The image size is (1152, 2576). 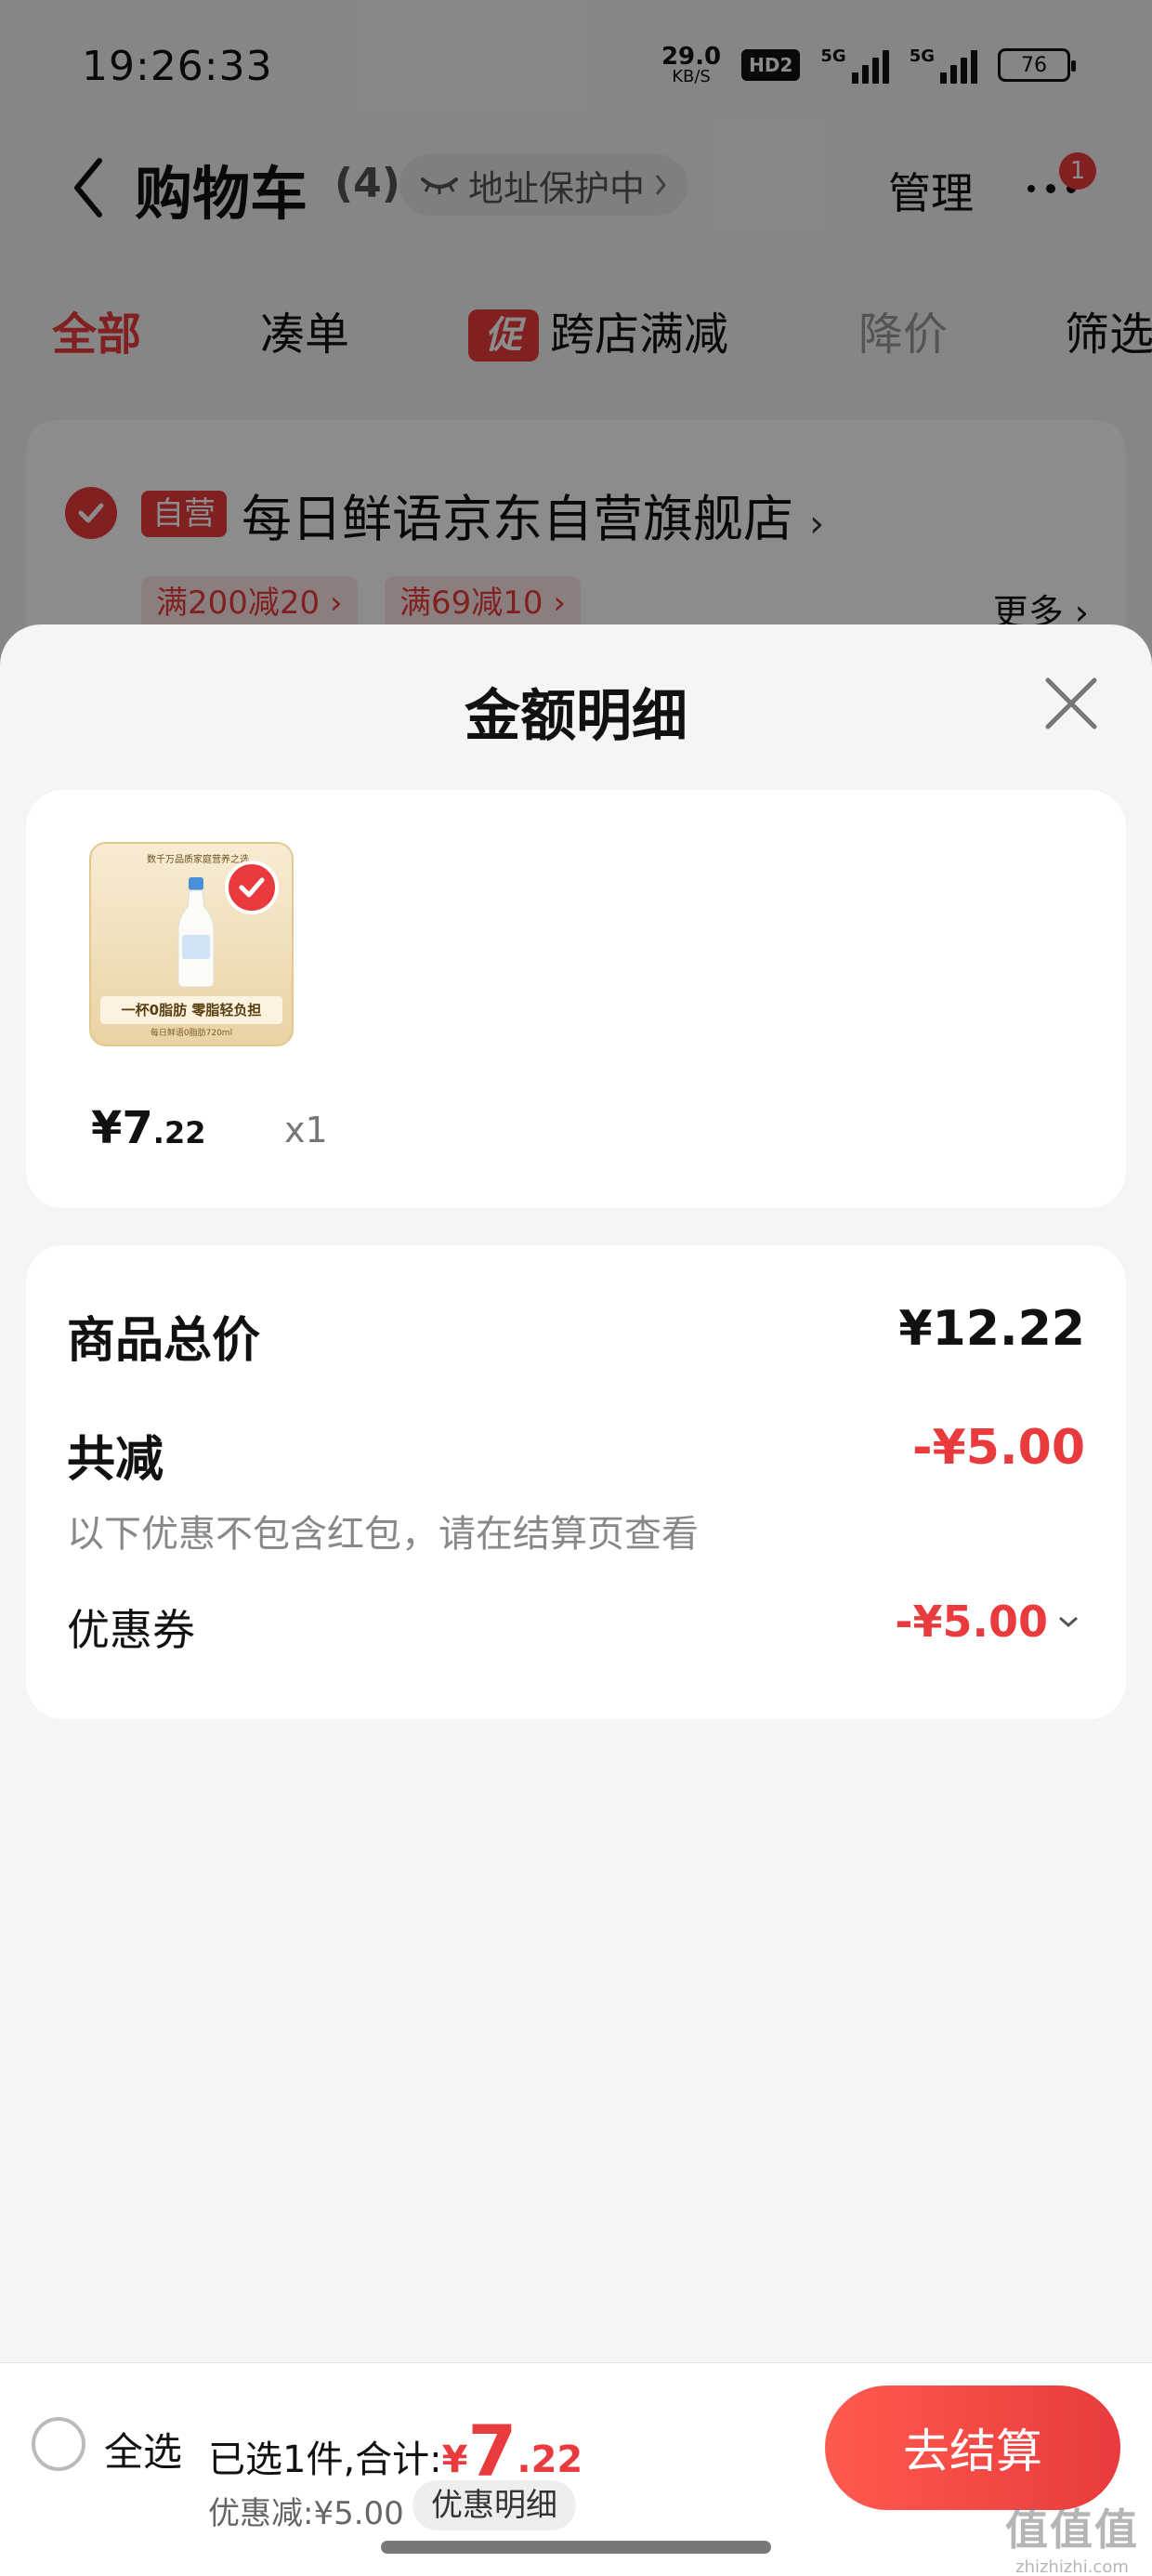 I want to click on total-reduction-value: -¥5.00, so click(x=998, y=1448).